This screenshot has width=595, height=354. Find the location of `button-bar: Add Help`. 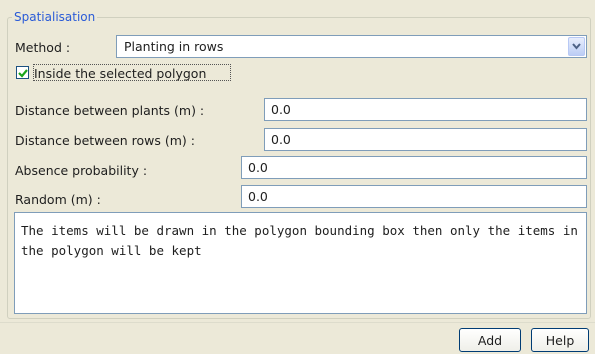

button-bar: Add Help is located at coordinates (297, 338).